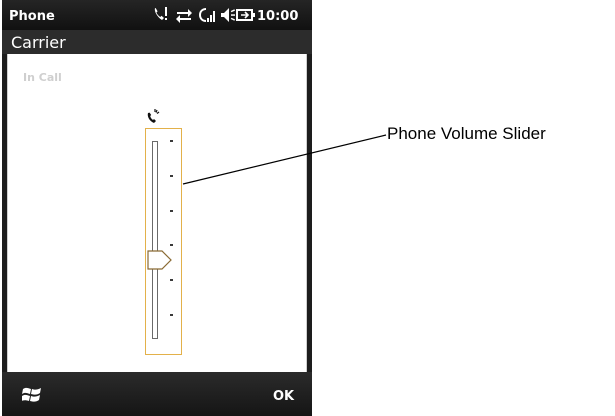  What do you see at coordinates (466, 133) in the screenshot?
I see `callout-label: Phone Volume Slider` at bounding box center [466, 133].